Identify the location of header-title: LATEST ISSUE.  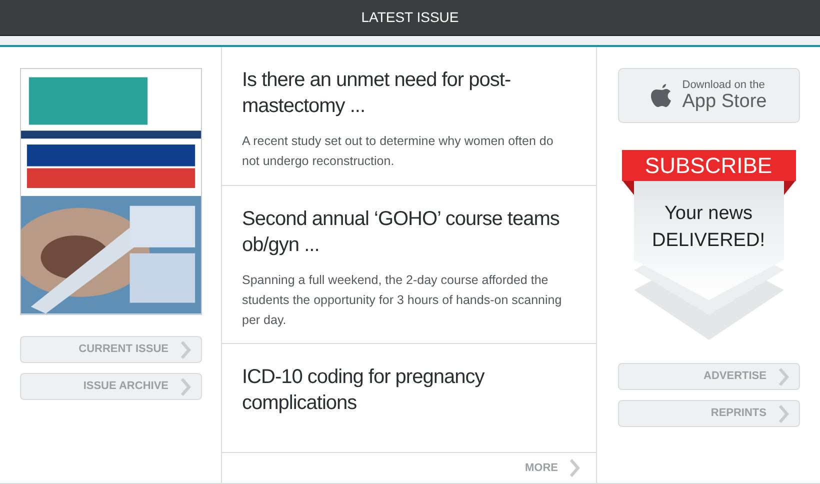
(410, 17).